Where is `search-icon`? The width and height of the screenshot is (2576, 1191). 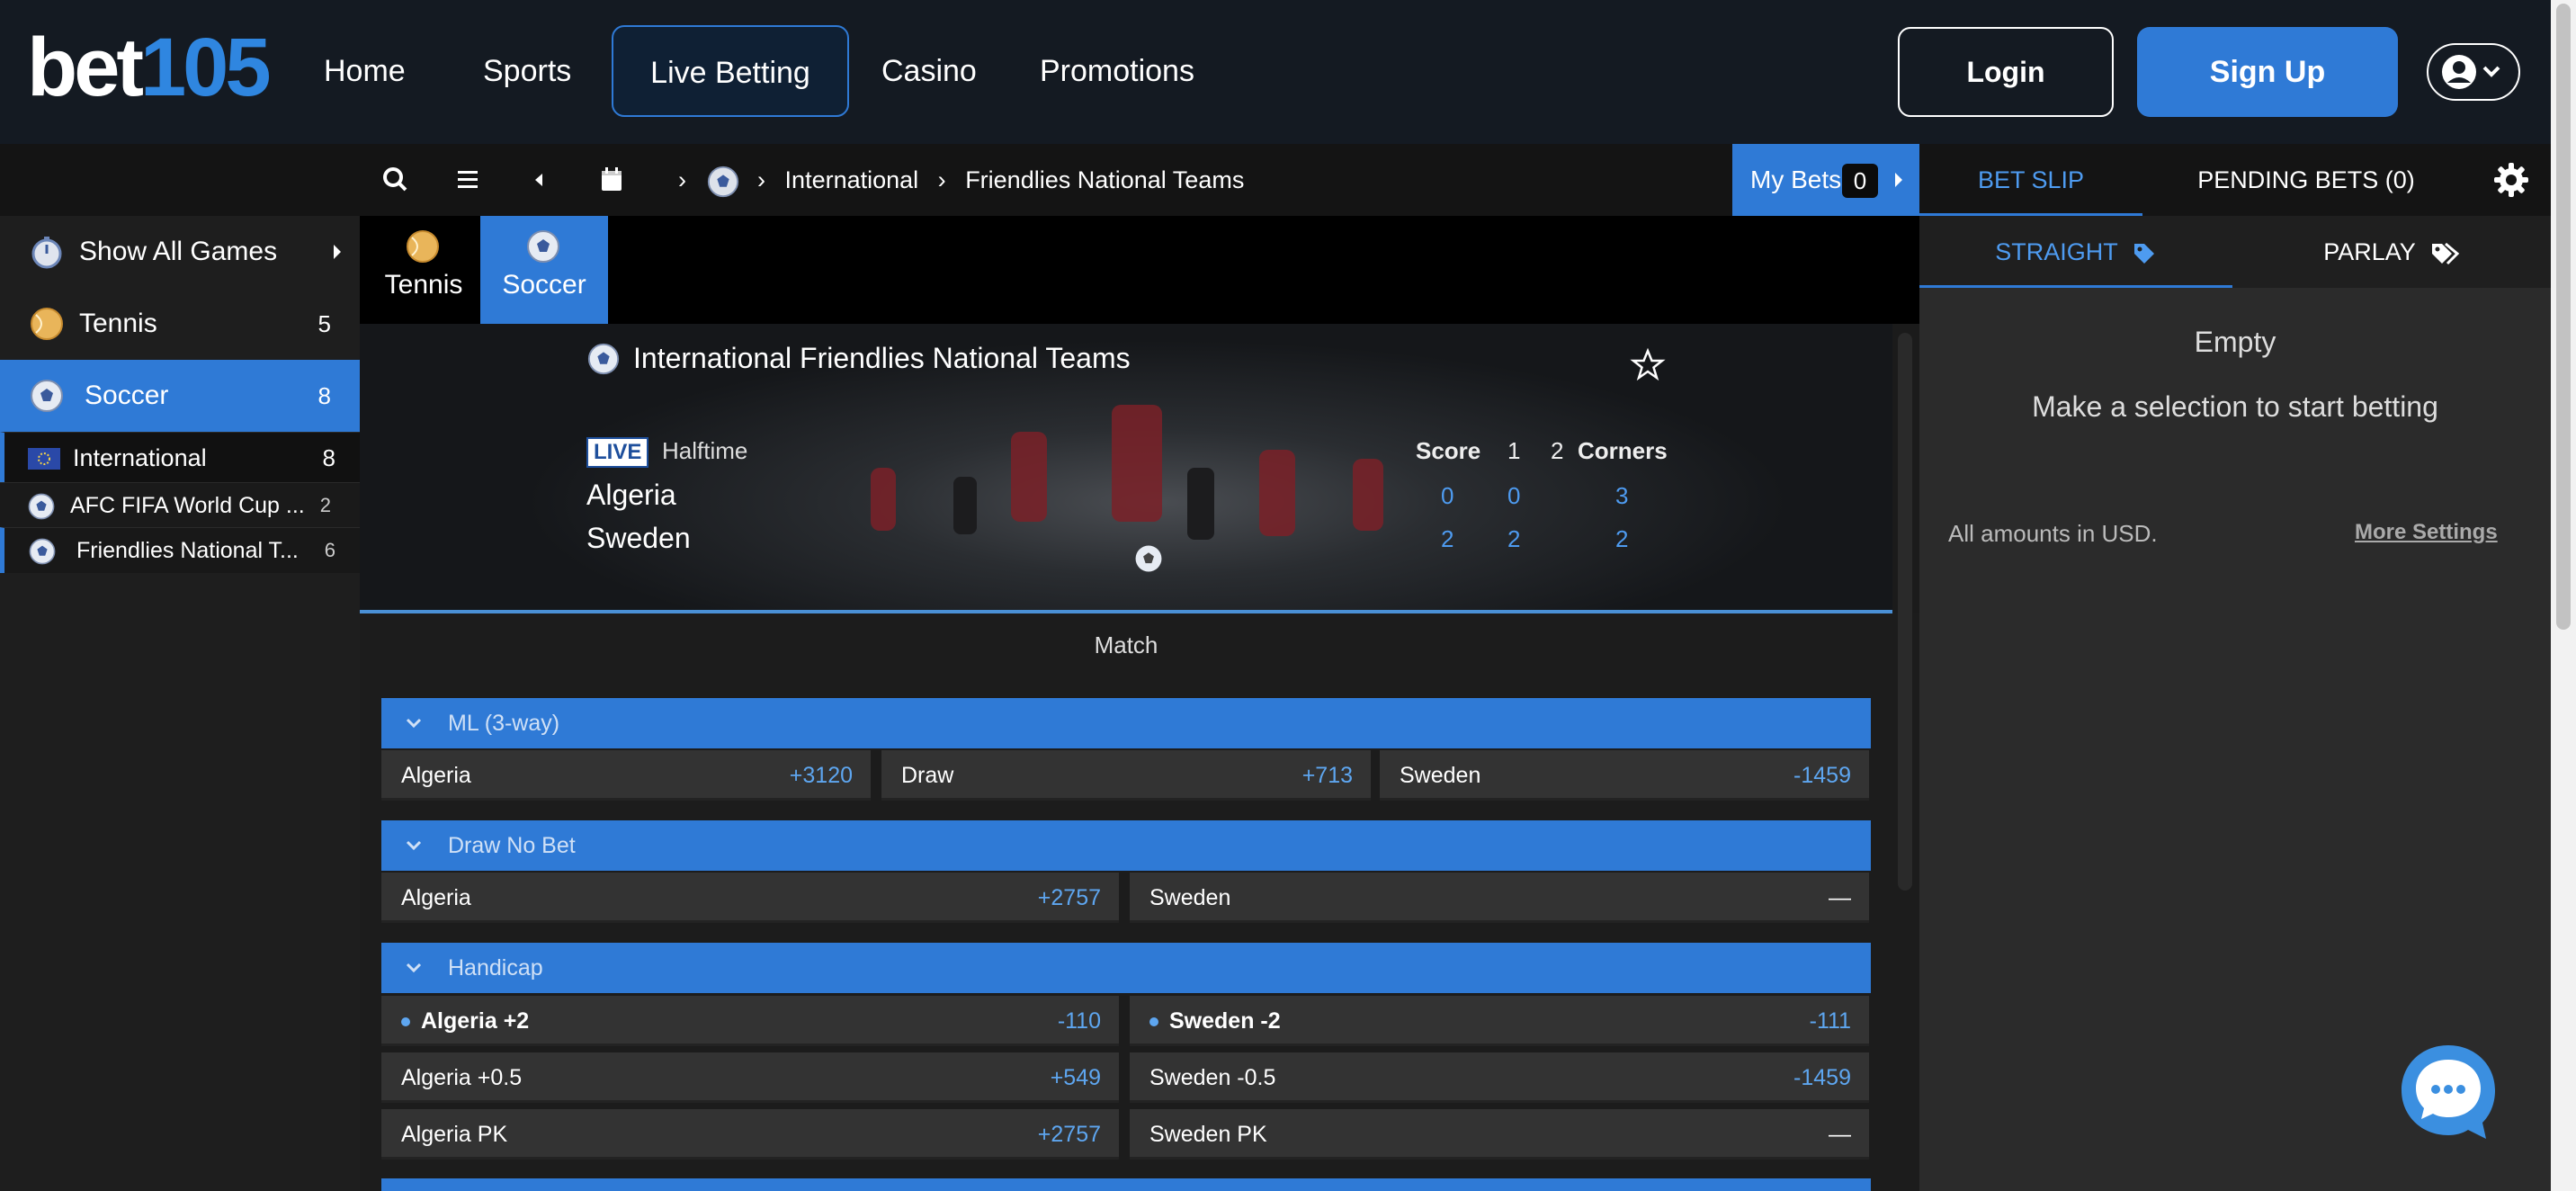
search-icon is located at coordinates (395, 180).